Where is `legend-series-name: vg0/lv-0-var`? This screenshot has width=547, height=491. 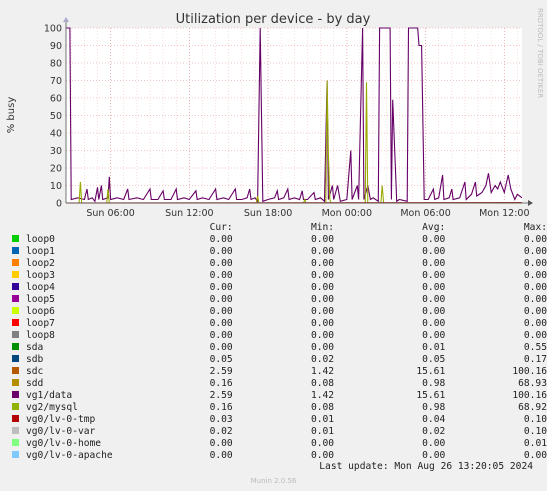
legend-series-name: vg0/lv-0-var is located at coordinates (61, 431).